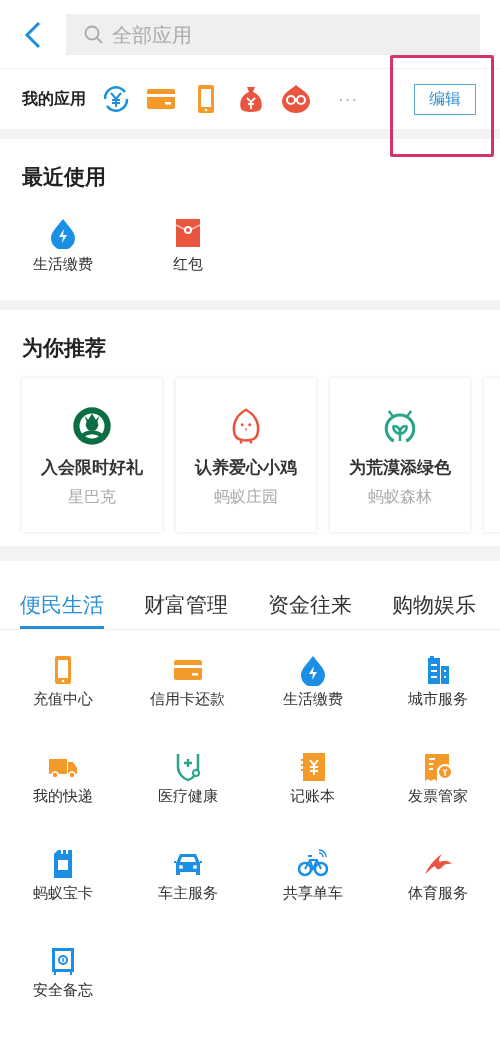  Describe the element at coordinates (92, 497) in the screenshot. I see `card-subtitle: 星巴克` at that location.